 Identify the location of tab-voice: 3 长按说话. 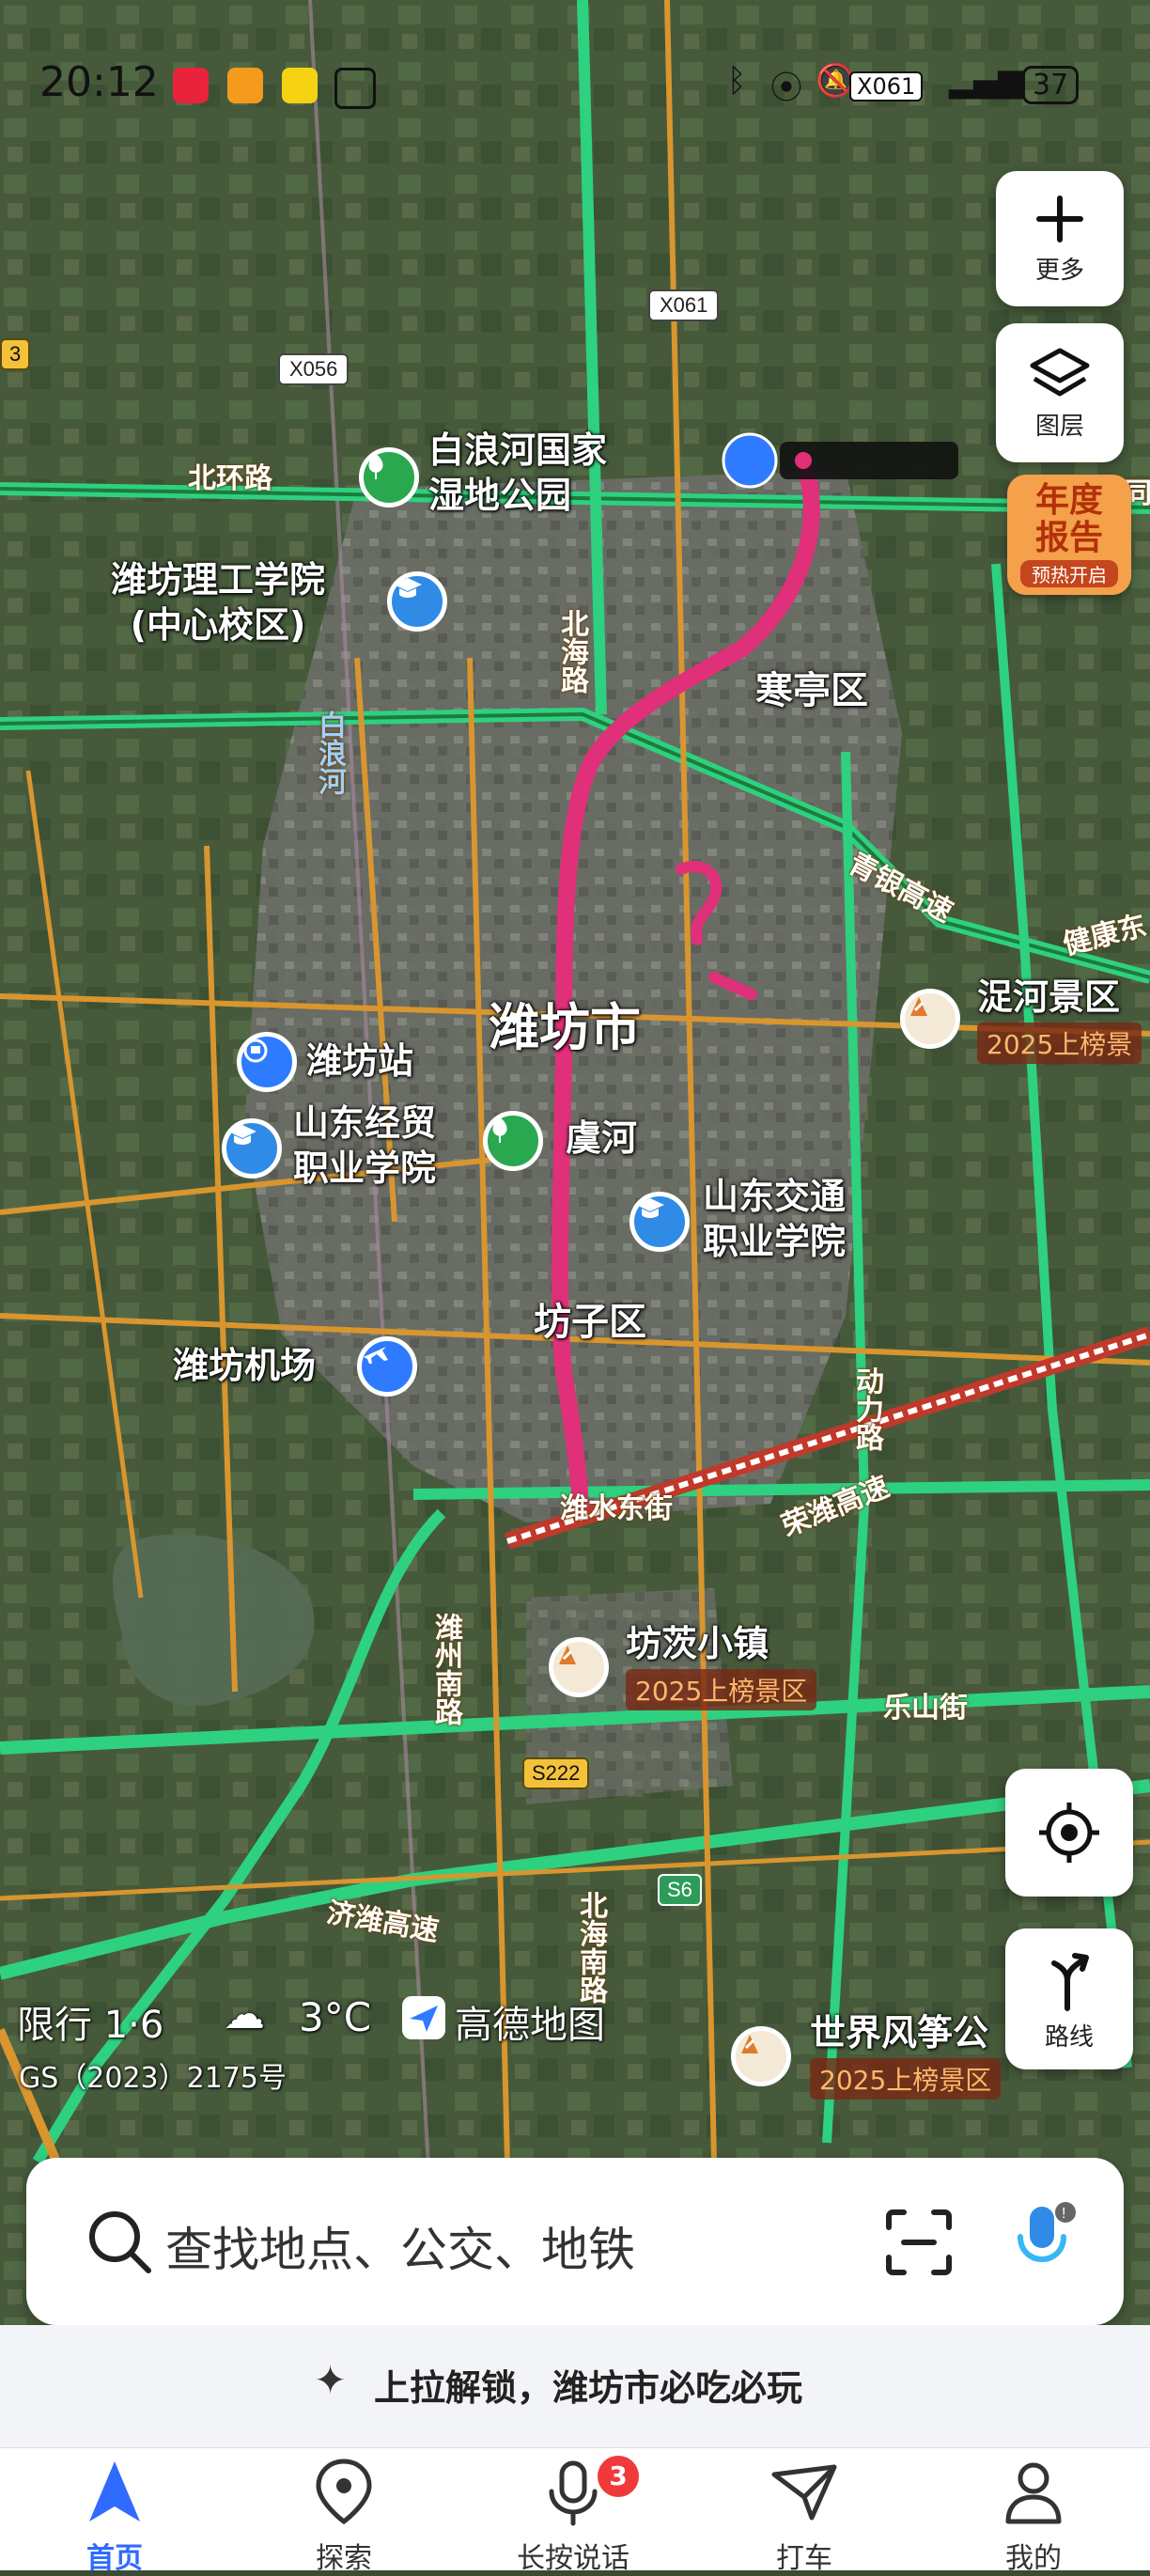
(573, 2516).